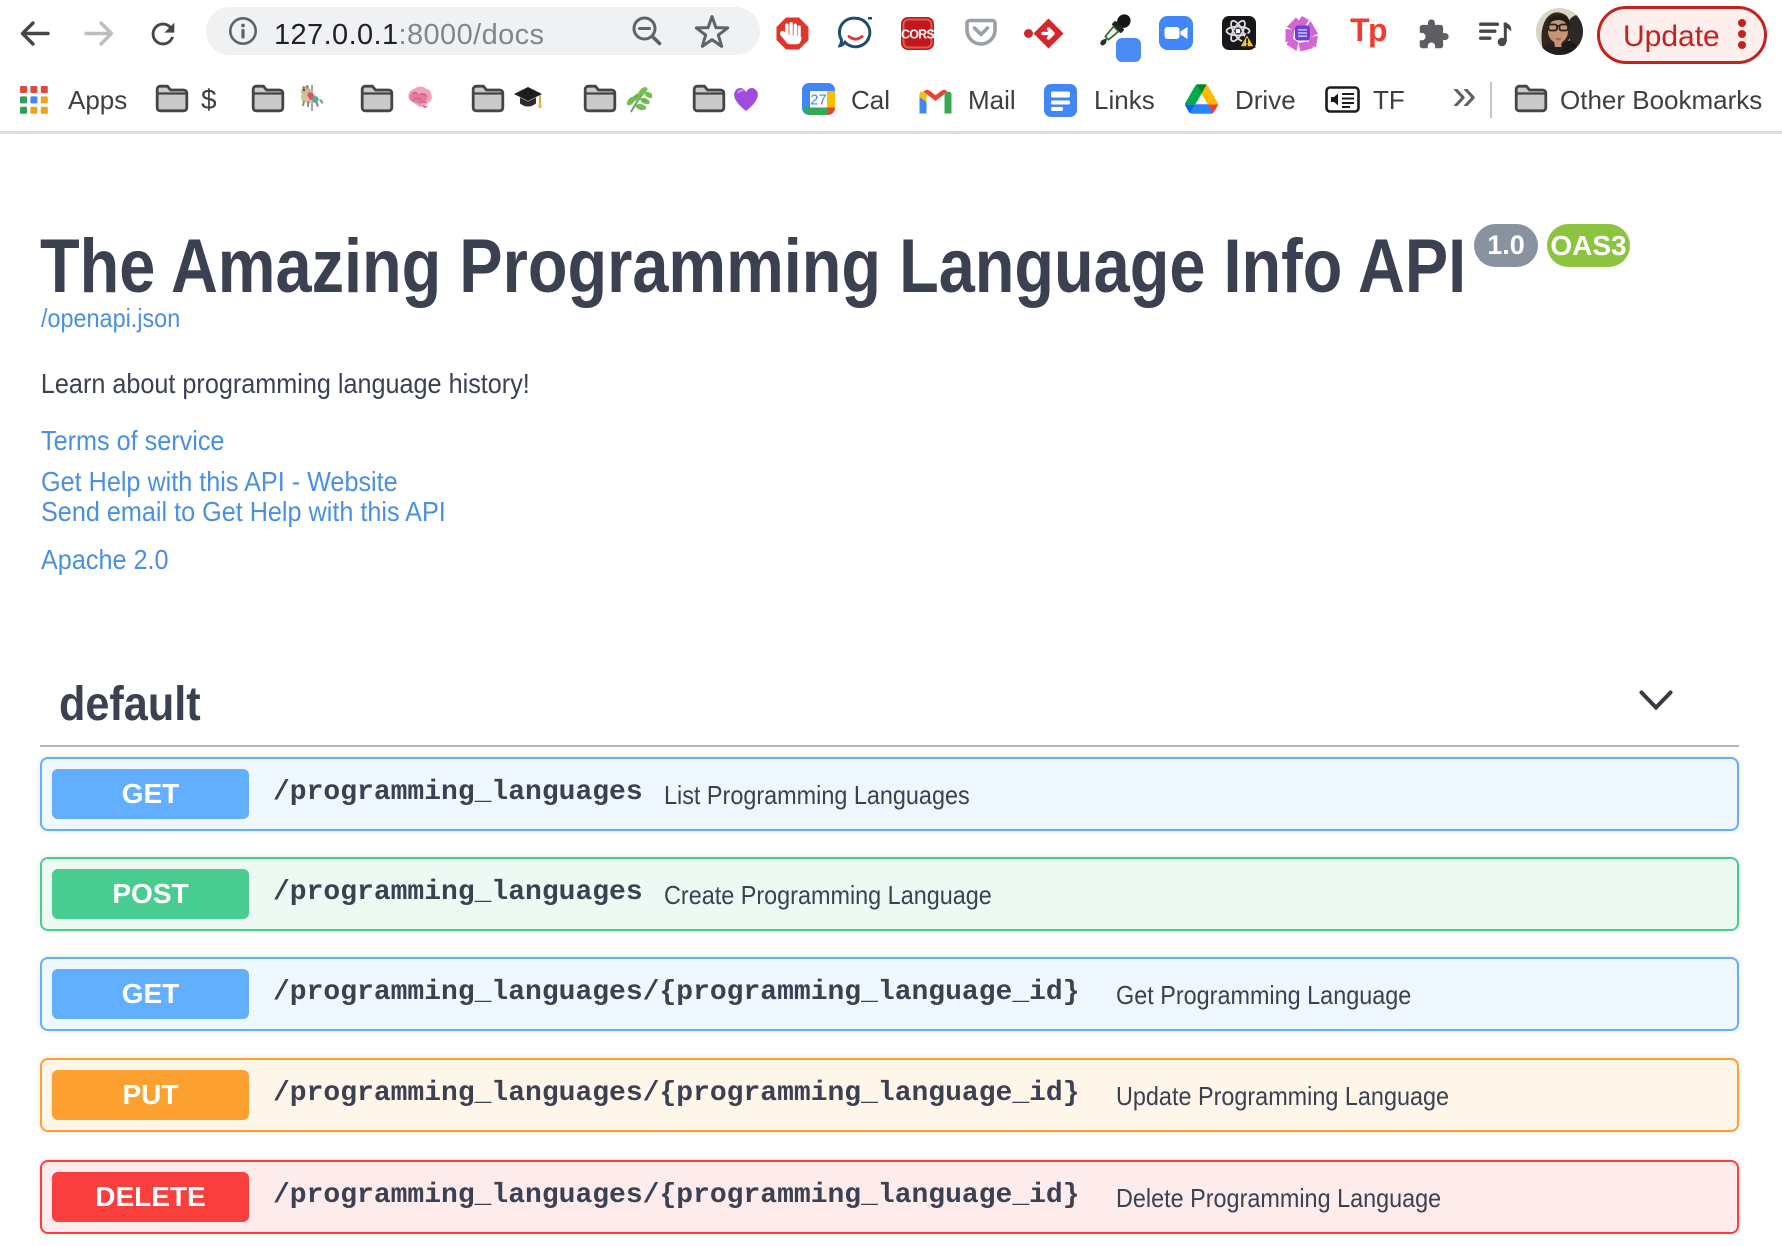  I want to click on svg-text: CORS, so click(917, 35).